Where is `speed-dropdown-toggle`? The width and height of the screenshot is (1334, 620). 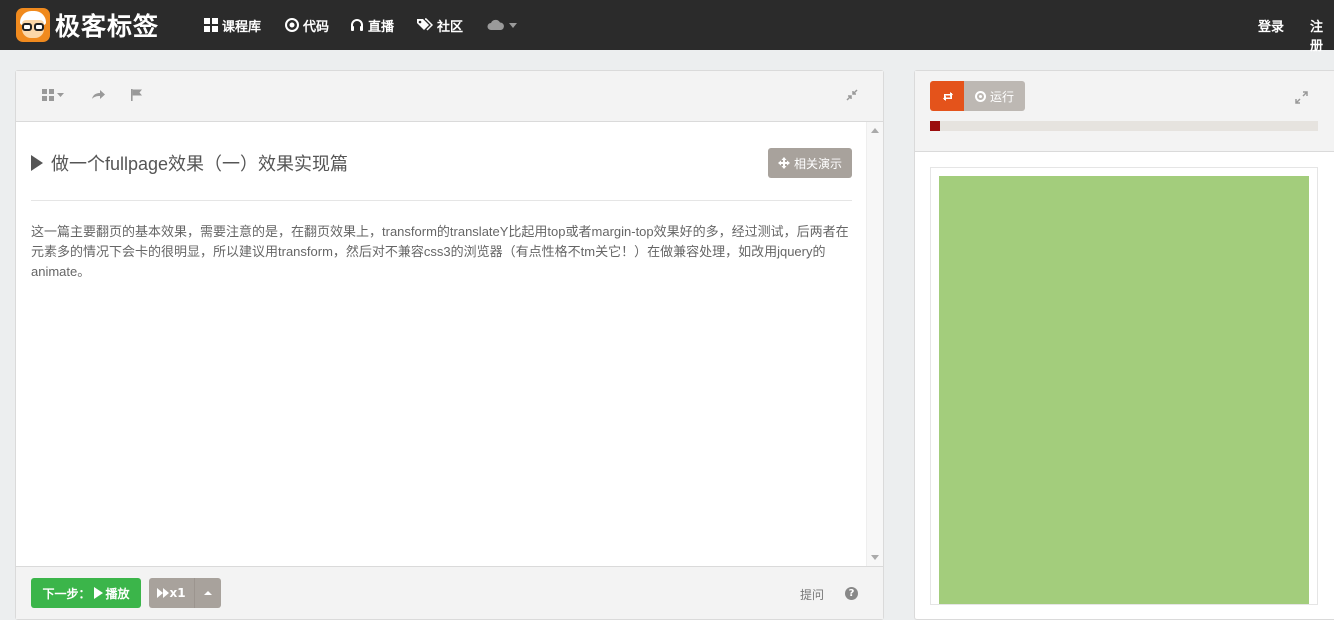 speed-dropdown-toggle is located at coordinates (208, 593).